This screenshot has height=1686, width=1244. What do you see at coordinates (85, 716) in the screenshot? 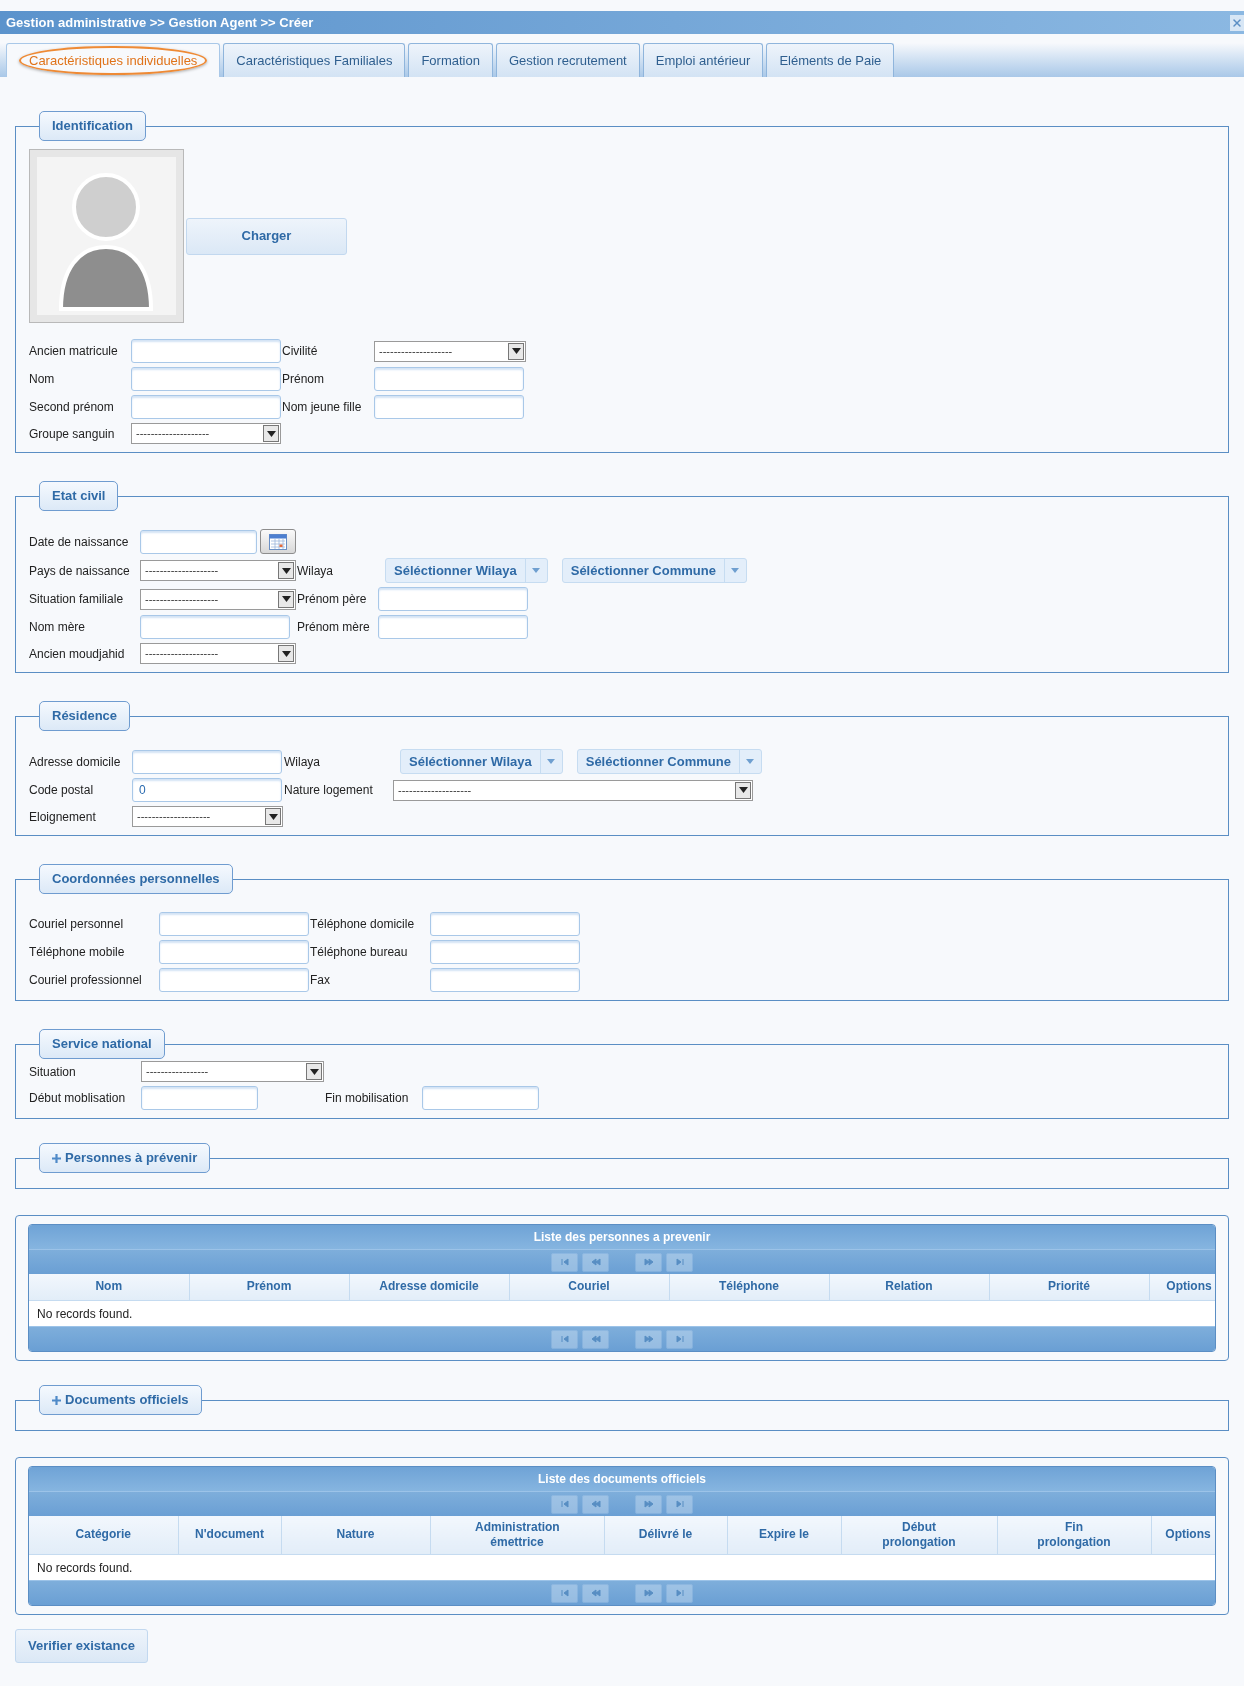
I see `section-legend: Résidence` at bounding box center [85, 716].